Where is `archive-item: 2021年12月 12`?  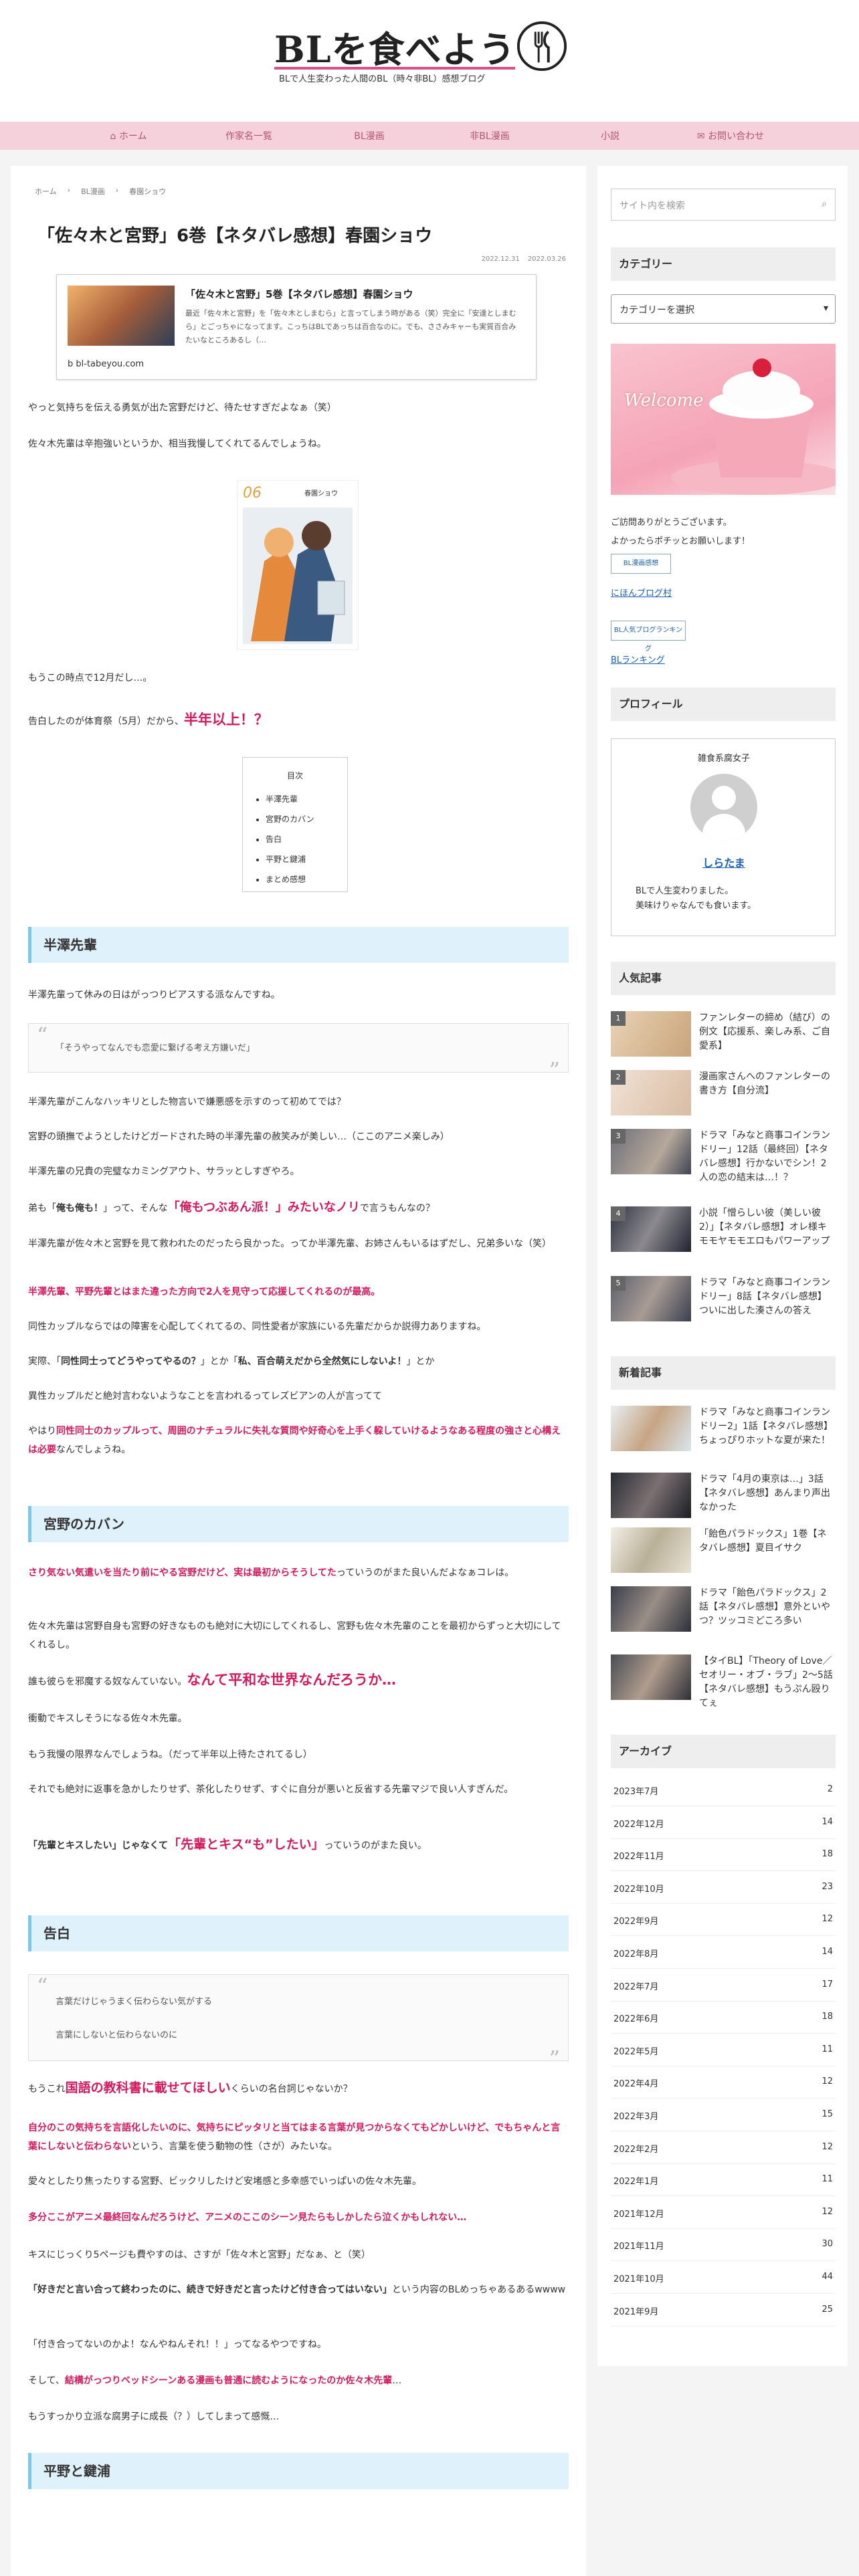 archive-item: 2021年12月 12 is located at coordinates (723, 2213).